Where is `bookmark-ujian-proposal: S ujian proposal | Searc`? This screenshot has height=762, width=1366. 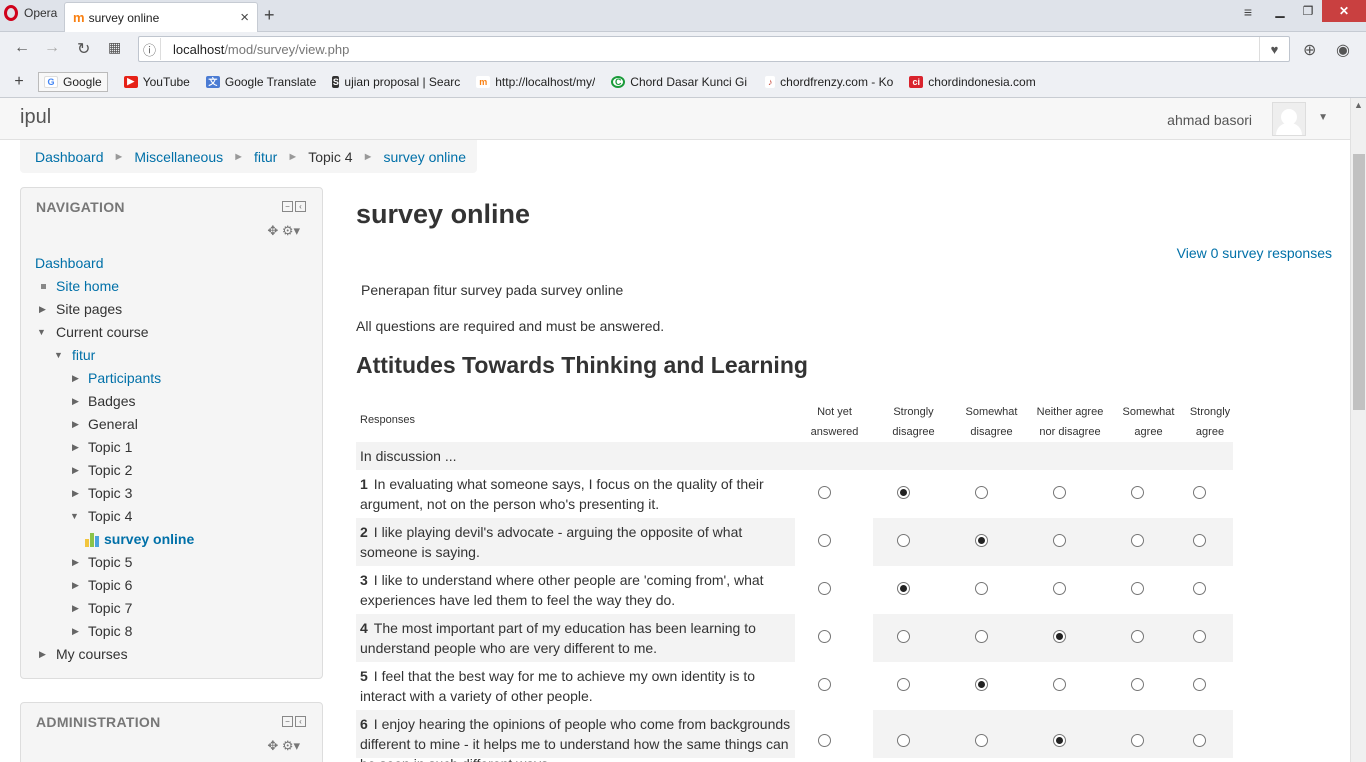 bookmark-ujian-proposal: S ujian proposal | Searc is located at coordinates (396, 82).